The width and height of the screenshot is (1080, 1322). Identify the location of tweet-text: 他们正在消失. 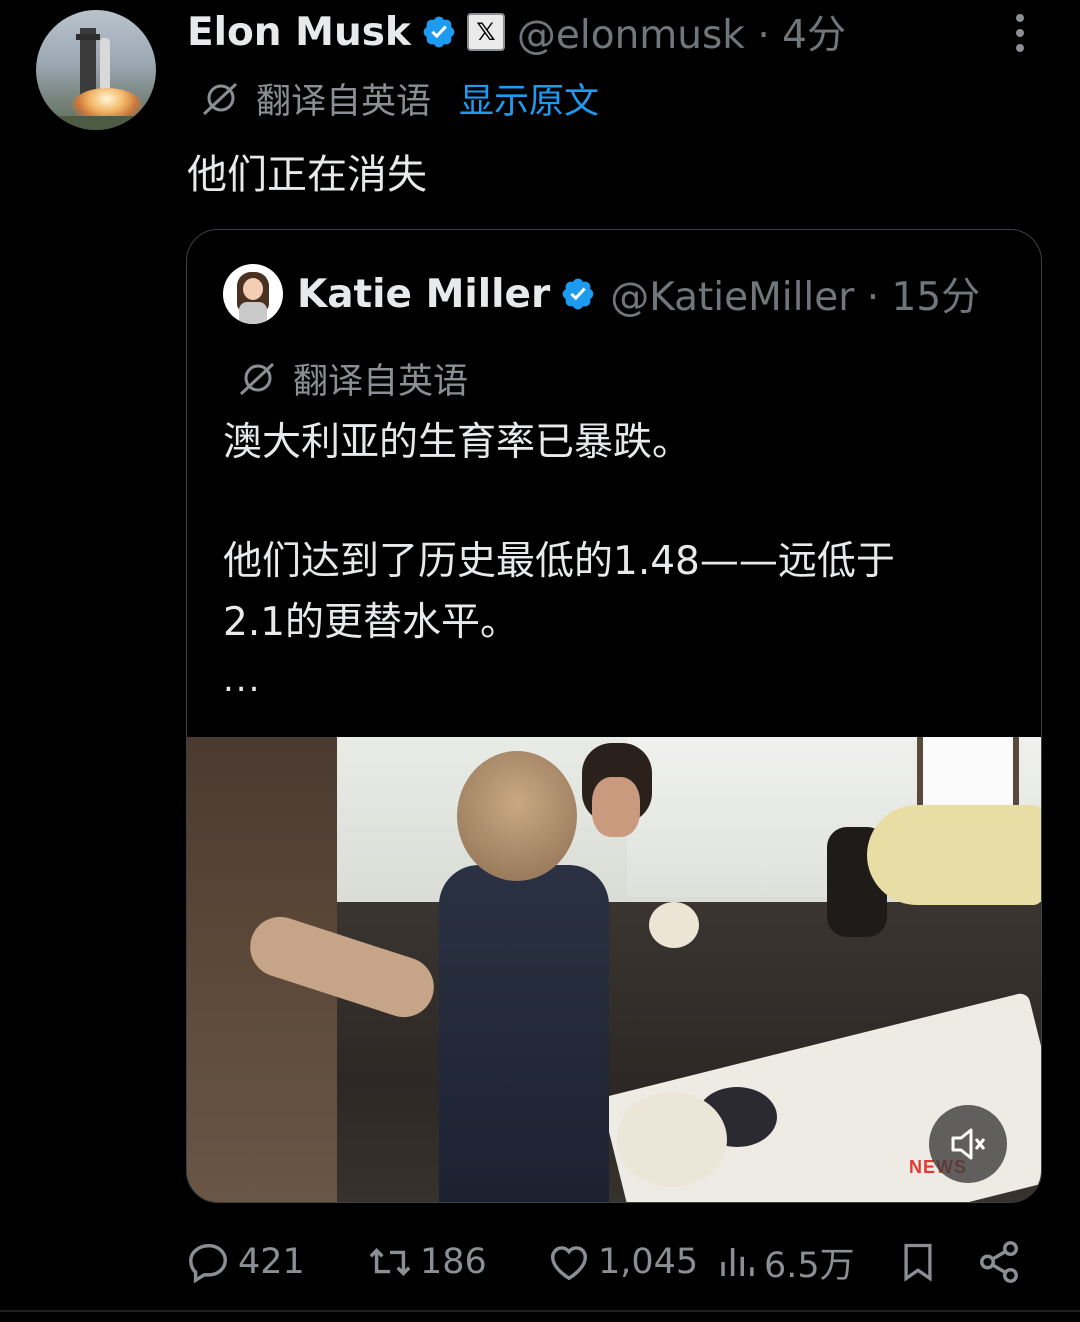
(307, 175).